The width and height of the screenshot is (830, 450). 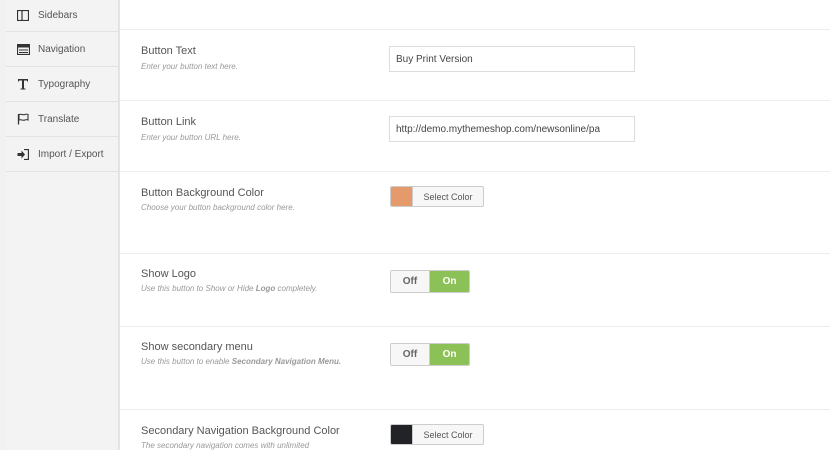 I want to click on sidebar-item-label: Navigation, so click(x=62, y=49).